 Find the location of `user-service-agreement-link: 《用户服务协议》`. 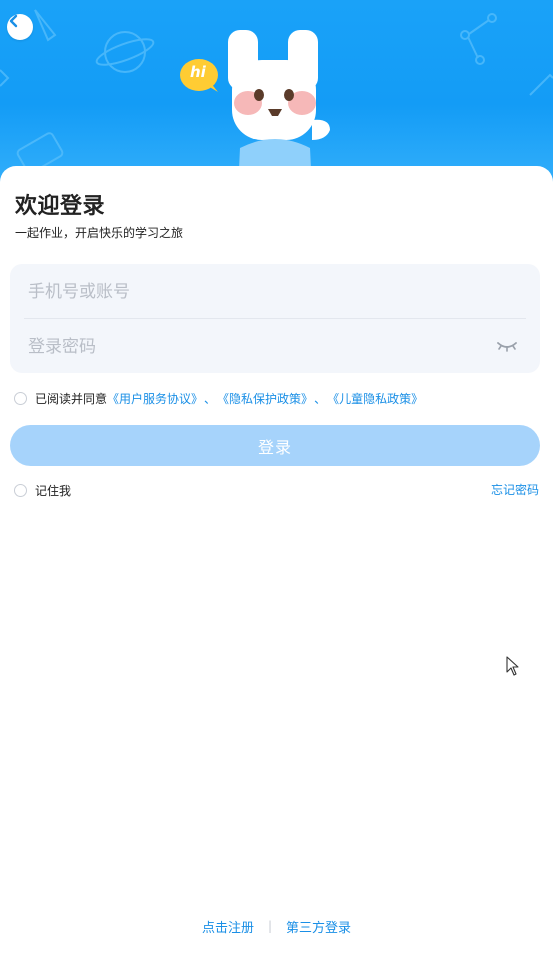

user-service-agreement-link: 《用户服务协议》 is located at coordinates (155, 398).